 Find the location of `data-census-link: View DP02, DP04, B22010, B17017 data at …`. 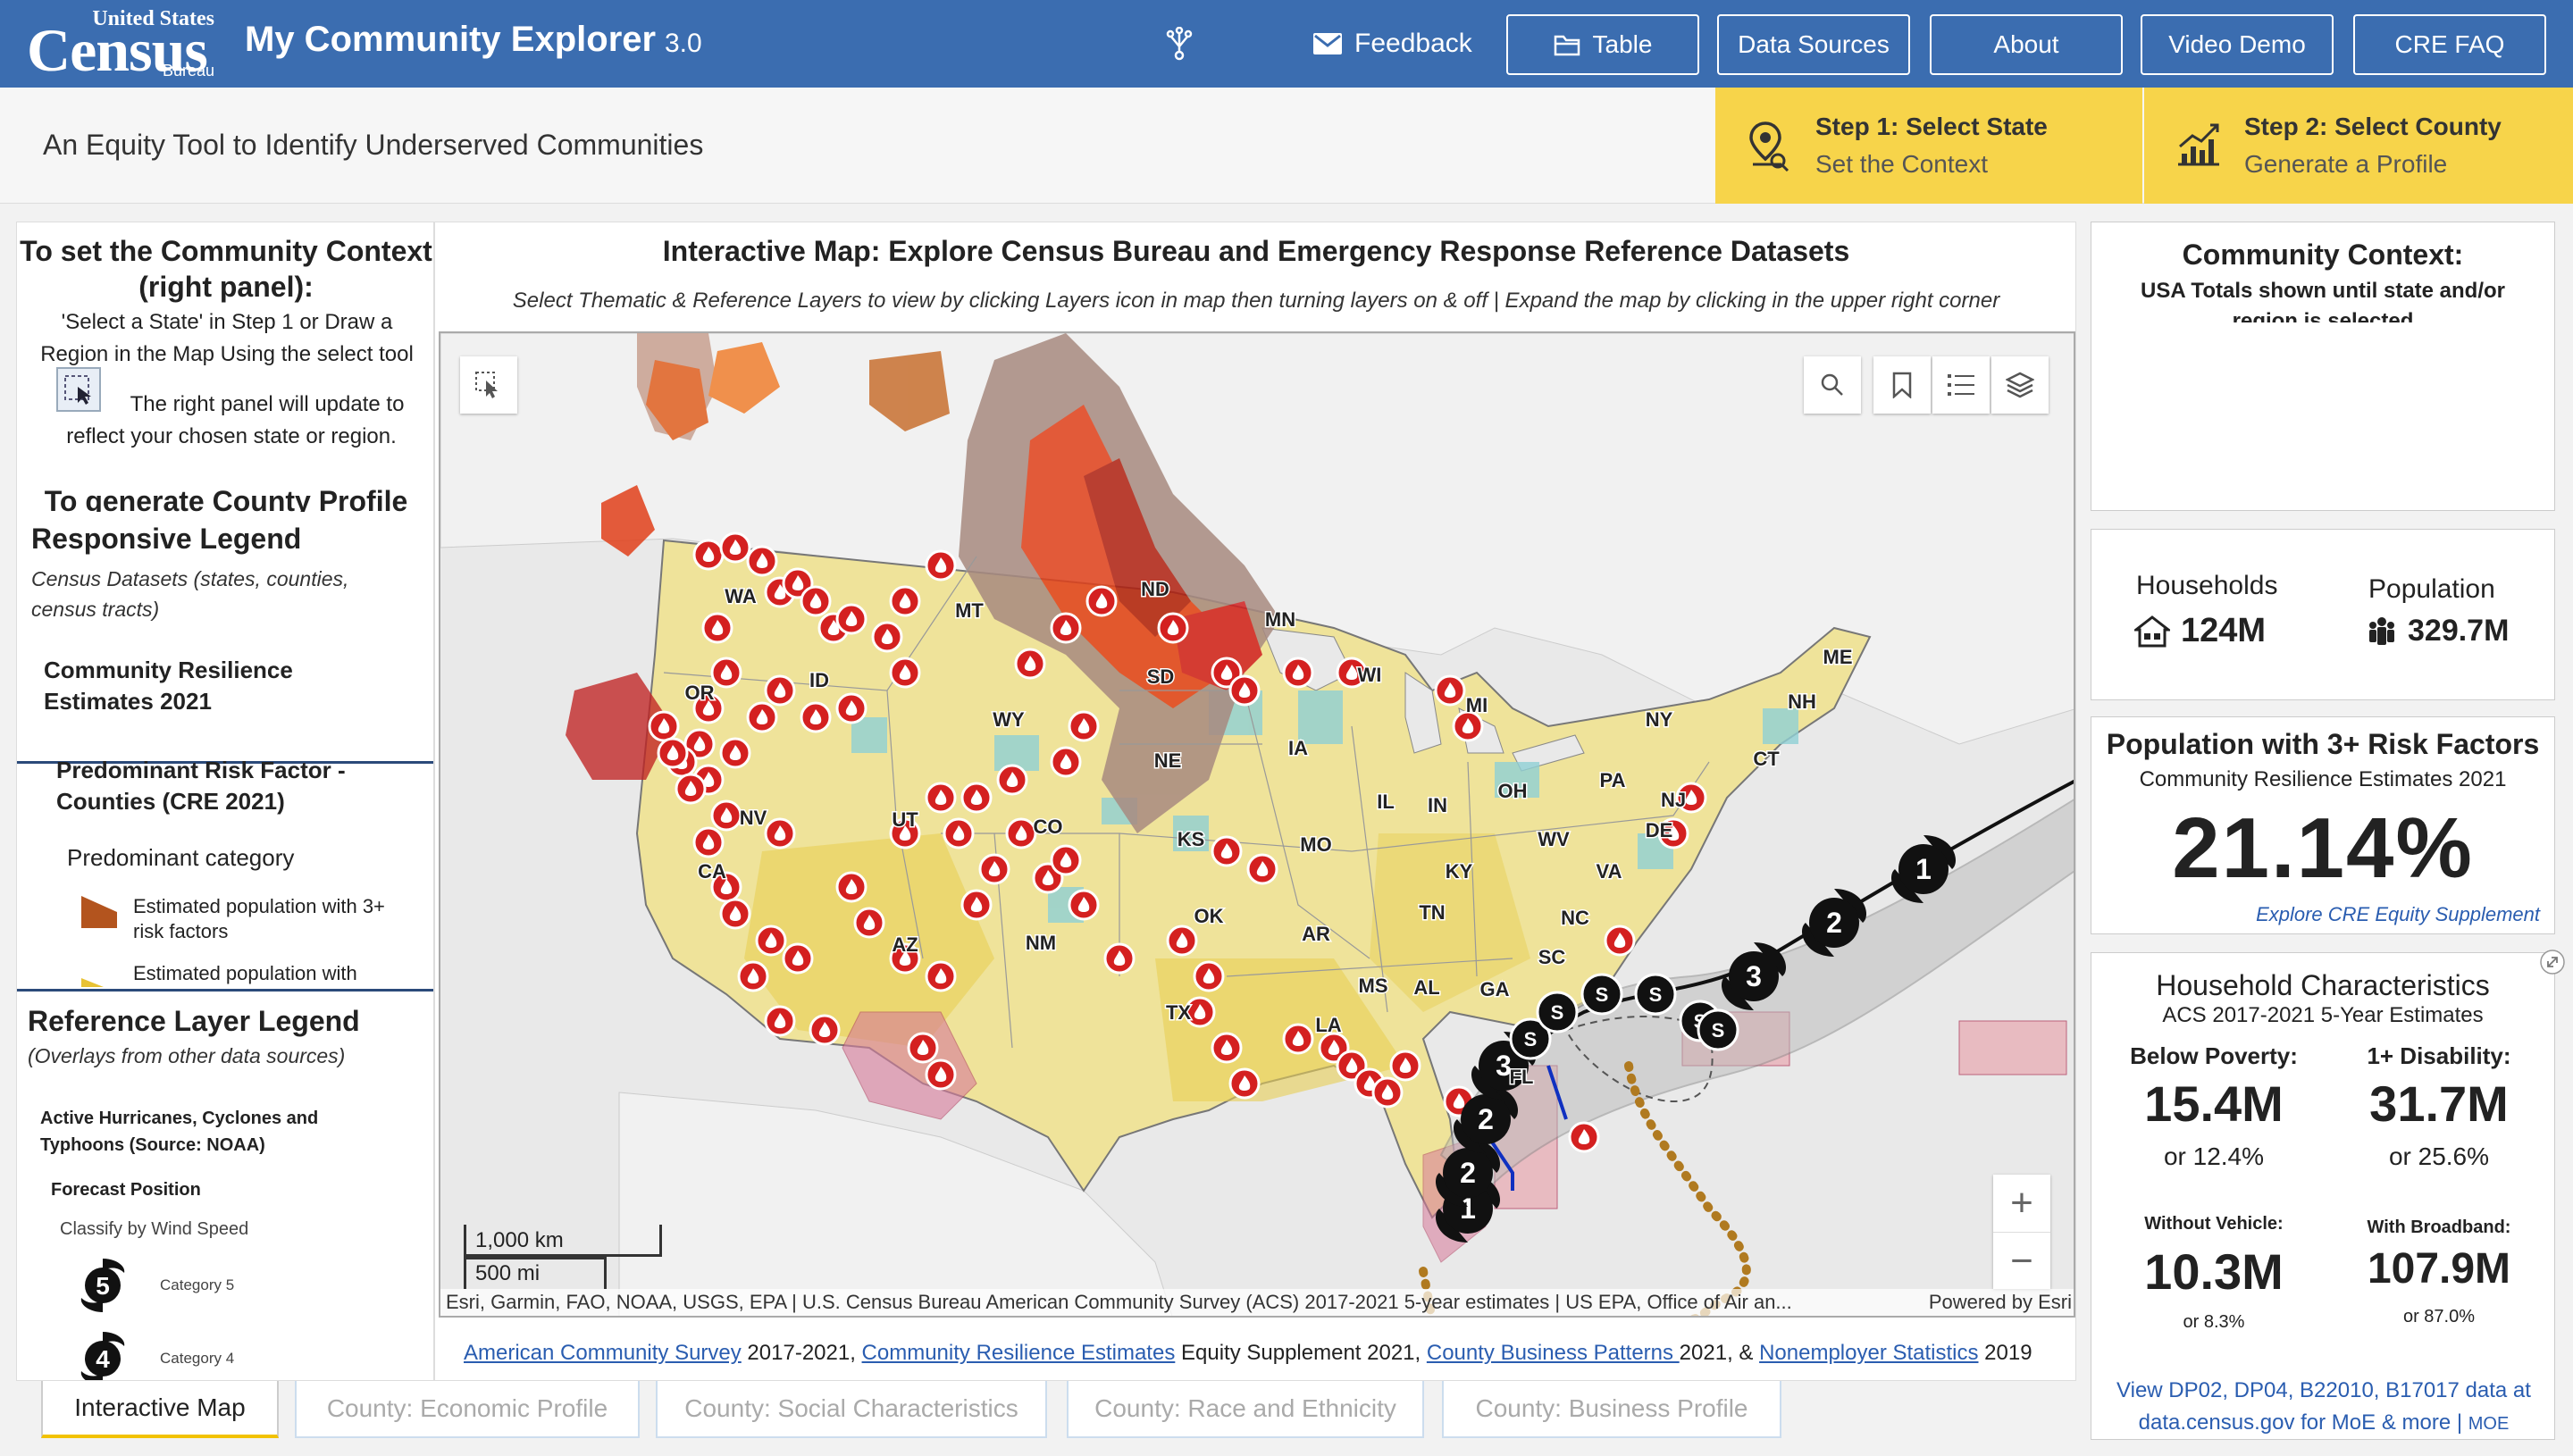

data-census-link: View DP02, DP04, B22010, B17017 data at … is located at coordinates (2323, 1407).